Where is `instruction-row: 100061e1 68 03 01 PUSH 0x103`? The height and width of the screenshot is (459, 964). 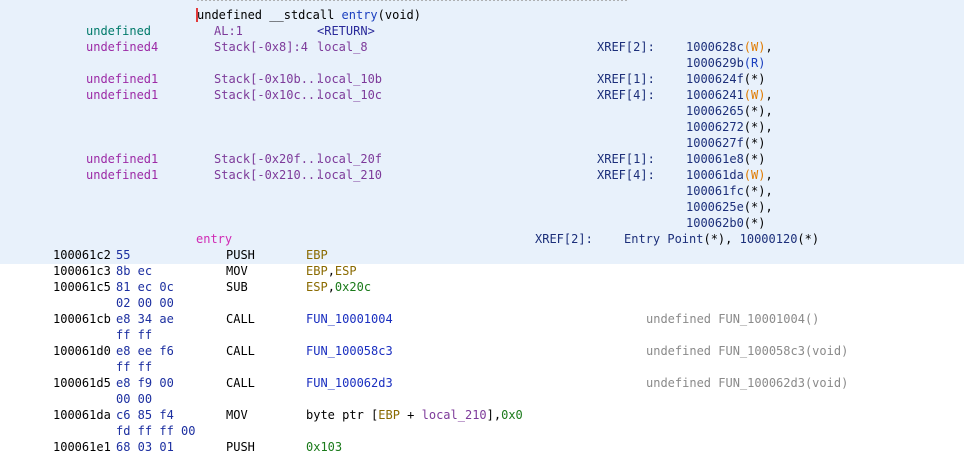 instruction-row: 100061e1 68 03 01 PUSH 0x103 is located at coordinates (482, 447).